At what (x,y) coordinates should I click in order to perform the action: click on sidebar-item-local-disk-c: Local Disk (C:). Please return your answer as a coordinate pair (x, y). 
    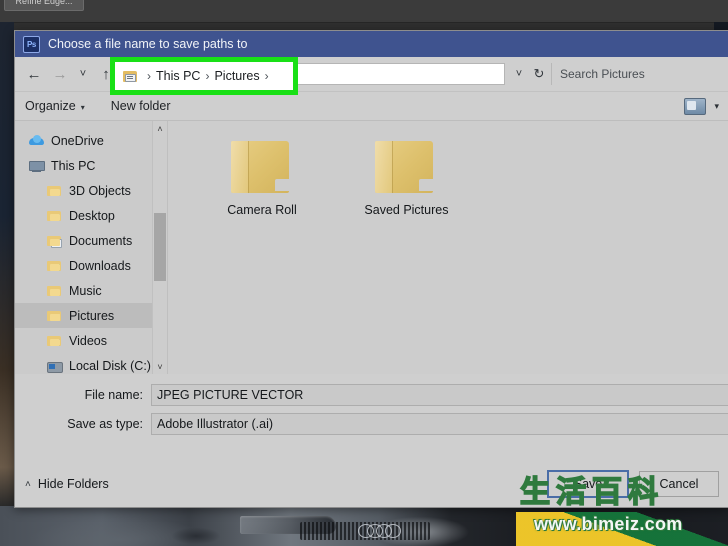
    Looking at the image, I should click on (91, 363).